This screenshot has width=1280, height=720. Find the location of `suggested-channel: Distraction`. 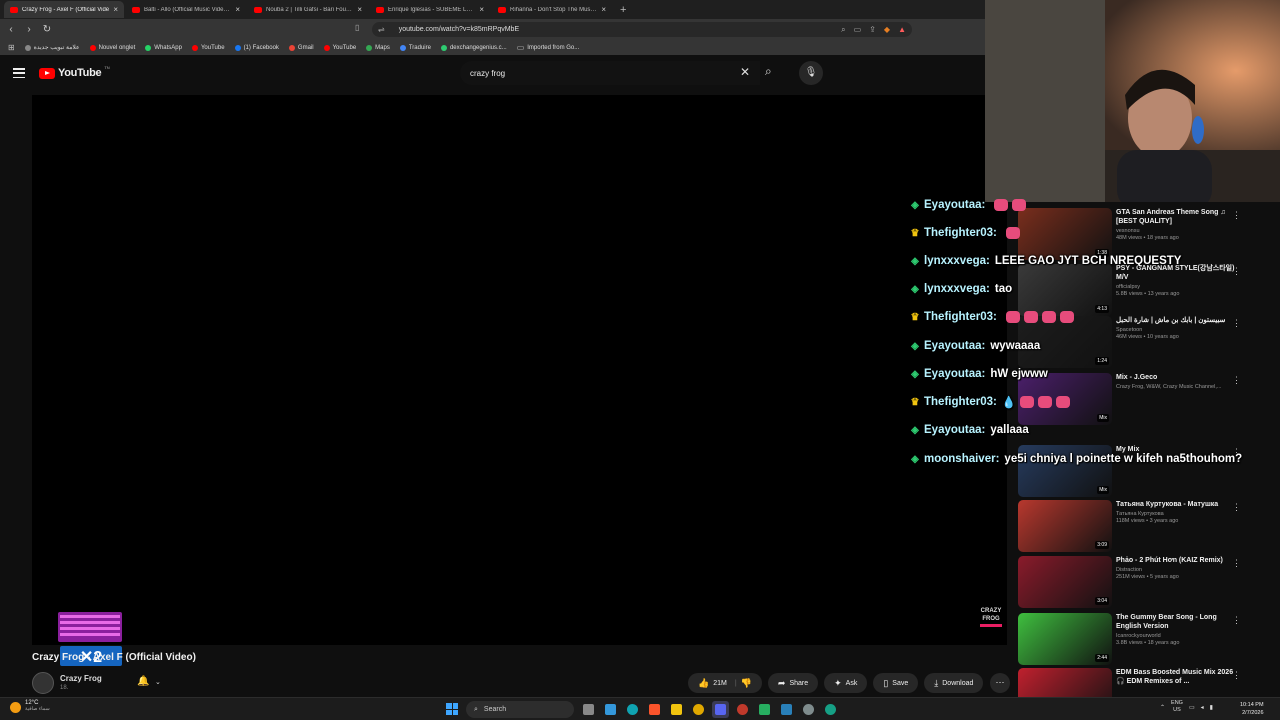

suggested-channel: Distraction is located at coordinates (1178, 570).